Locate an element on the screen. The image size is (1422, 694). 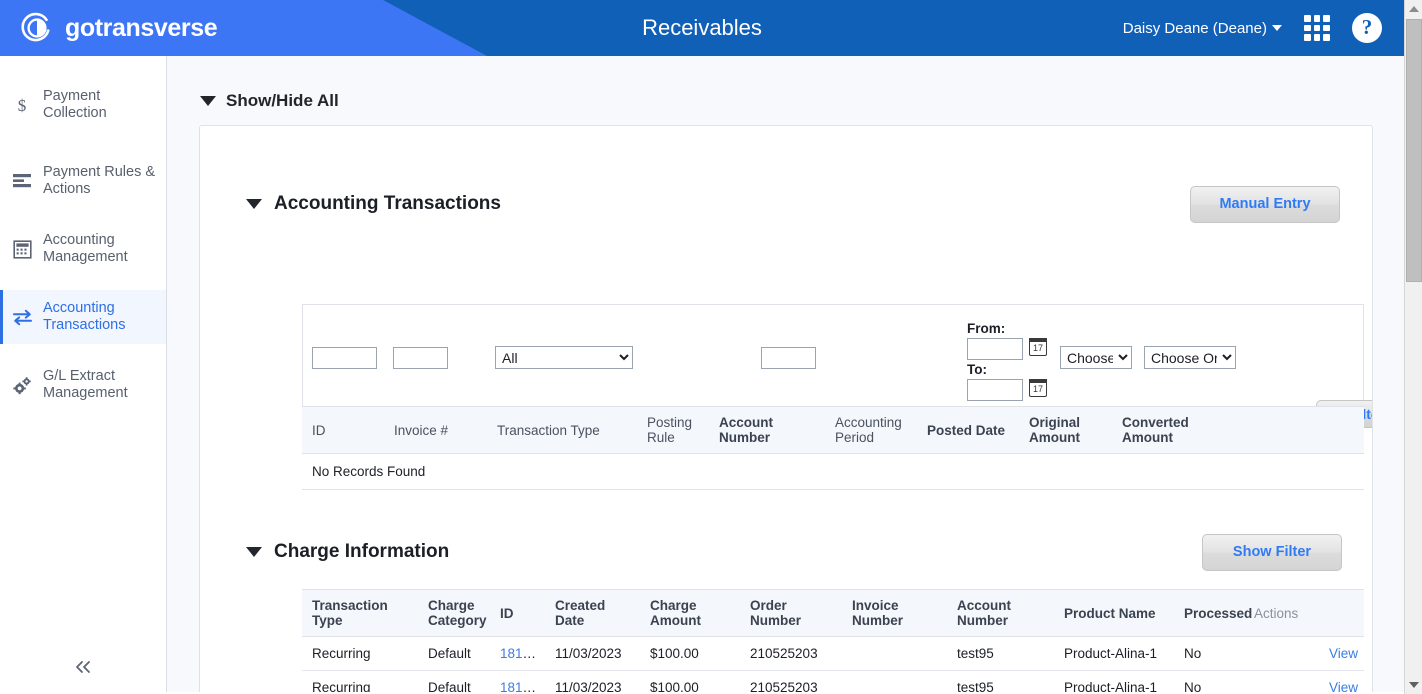
vertical-scrollbar is located at coordinates (1413, 347).